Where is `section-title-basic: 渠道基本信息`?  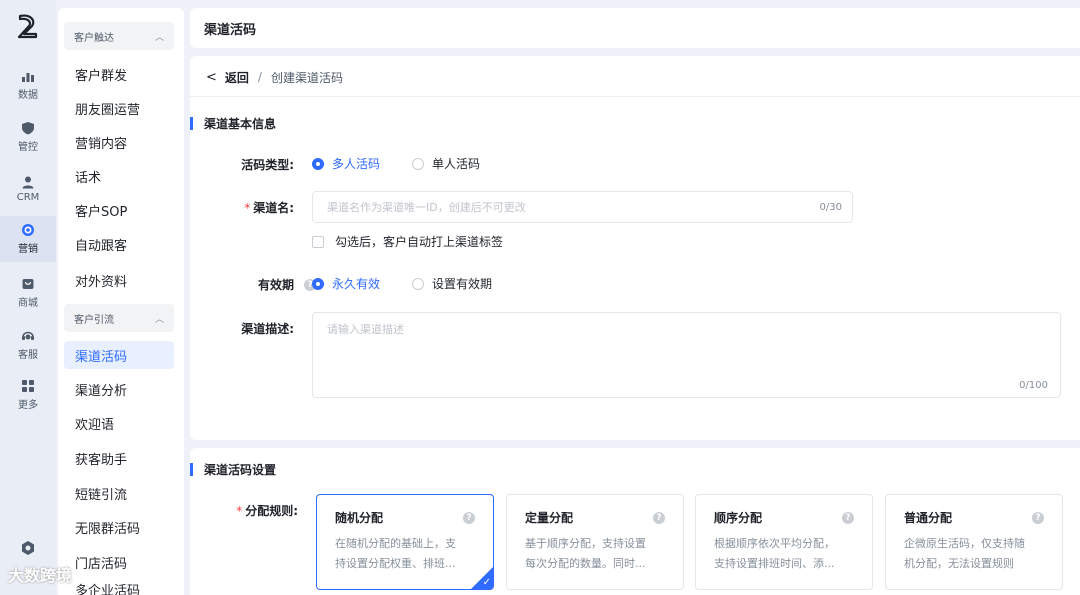
section-title-basic: 渠道基本信息 is located at coordinates (233, 123).